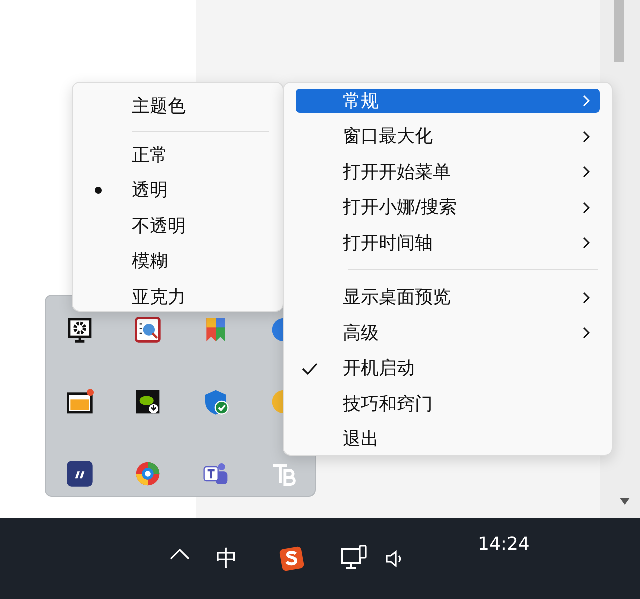  I want to click on input-app-icon, so click(292, 559).